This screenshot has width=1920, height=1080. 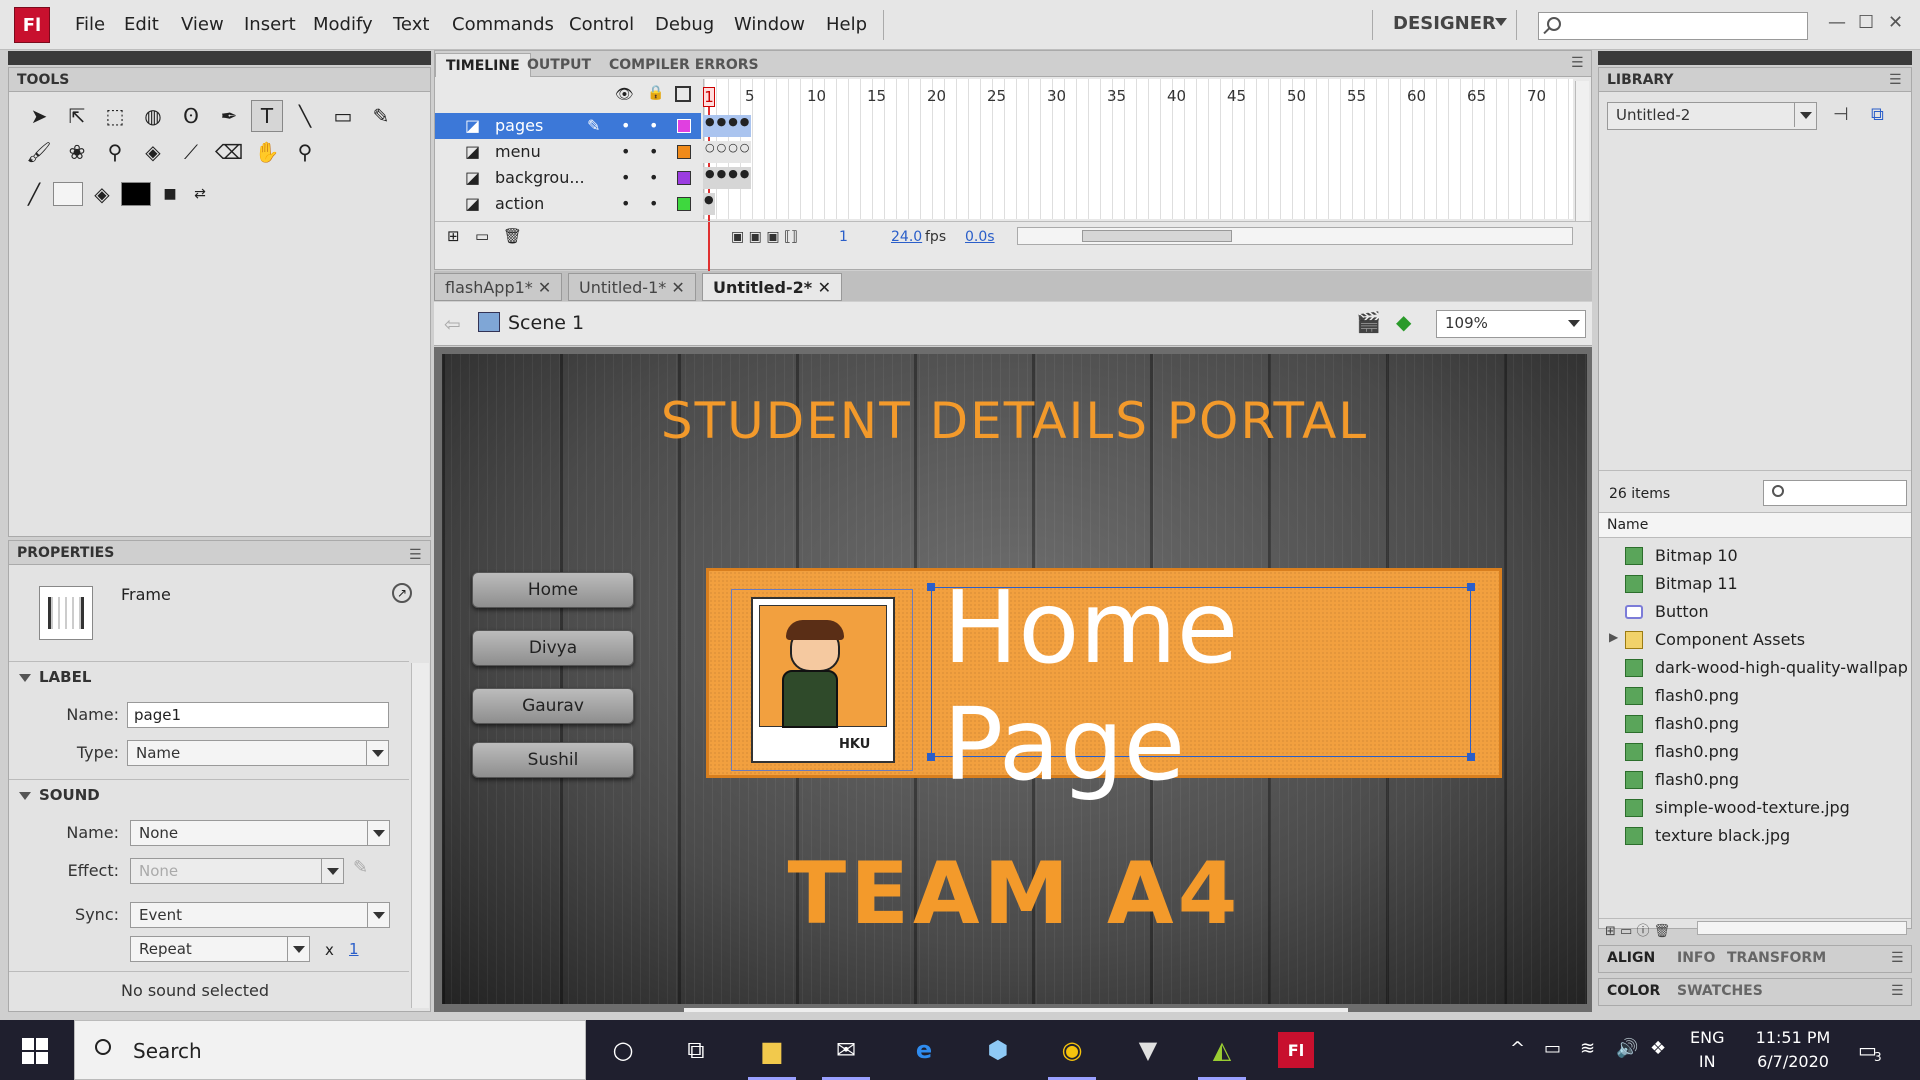 I want to click on doc-tab-flashapp1: flashApp1* ✕, so click(x=498, y=287).